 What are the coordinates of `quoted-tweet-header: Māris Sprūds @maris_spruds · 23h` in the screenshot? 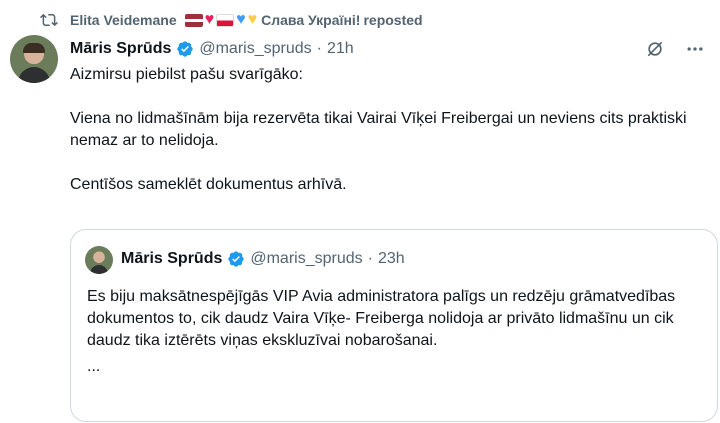 It's located at (263, 259).